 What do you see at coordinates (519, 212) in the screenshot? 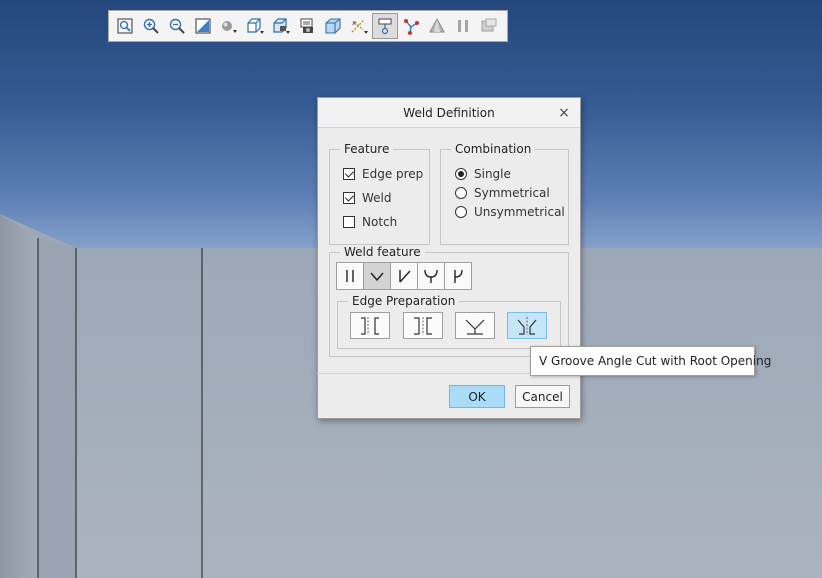
I see `unsymmetrical-label: Unsymmetrical` at bounding box center [519, 212].